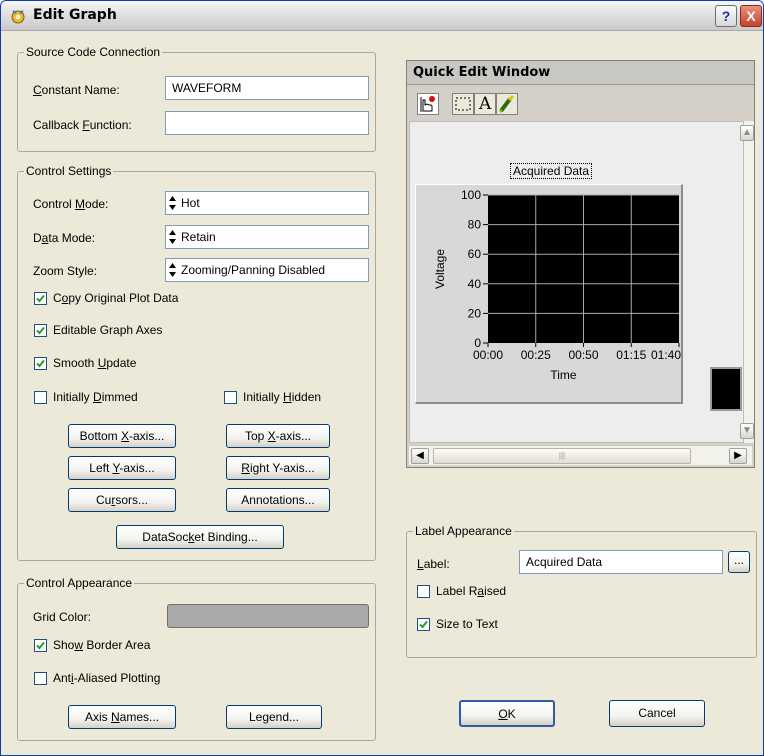  I want to click on x-tick-label: 01:40, so click(666, 355).